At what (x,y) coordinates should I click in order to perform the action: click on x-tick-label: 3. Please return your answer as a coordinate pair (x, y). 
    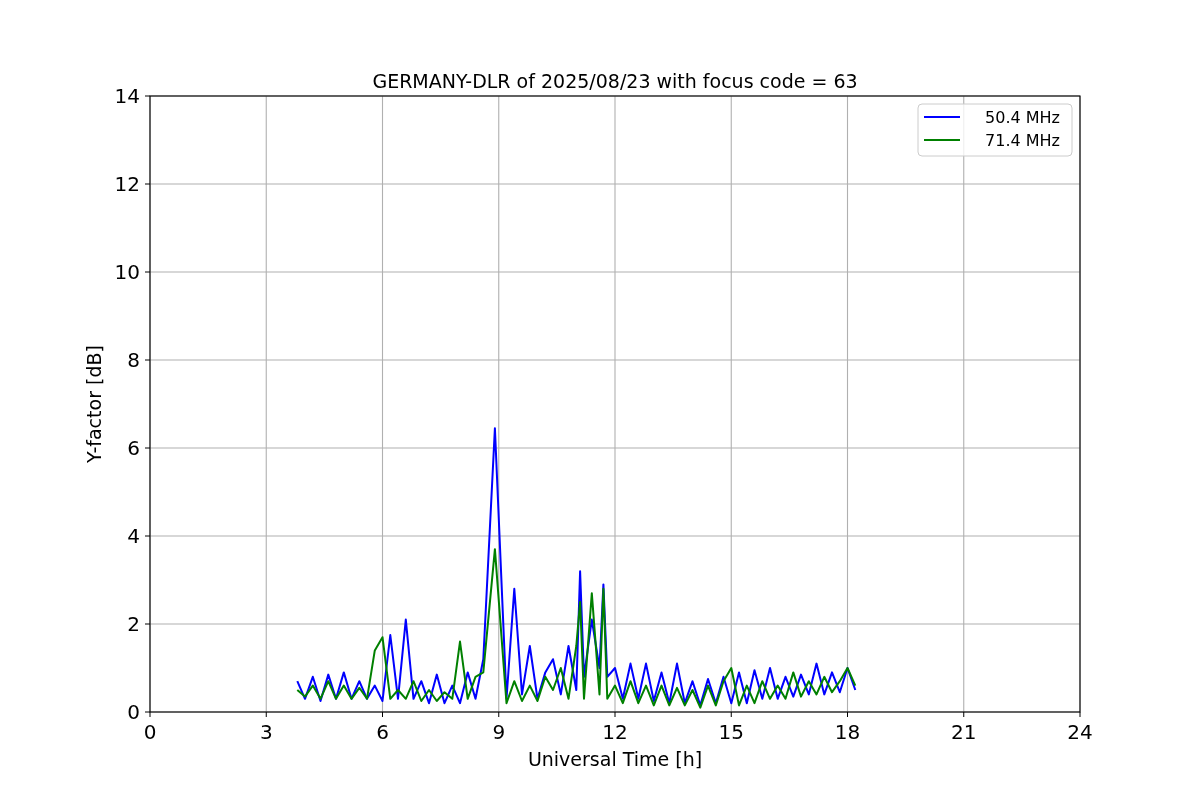
    Looking at the image, I should click on (266, 732).